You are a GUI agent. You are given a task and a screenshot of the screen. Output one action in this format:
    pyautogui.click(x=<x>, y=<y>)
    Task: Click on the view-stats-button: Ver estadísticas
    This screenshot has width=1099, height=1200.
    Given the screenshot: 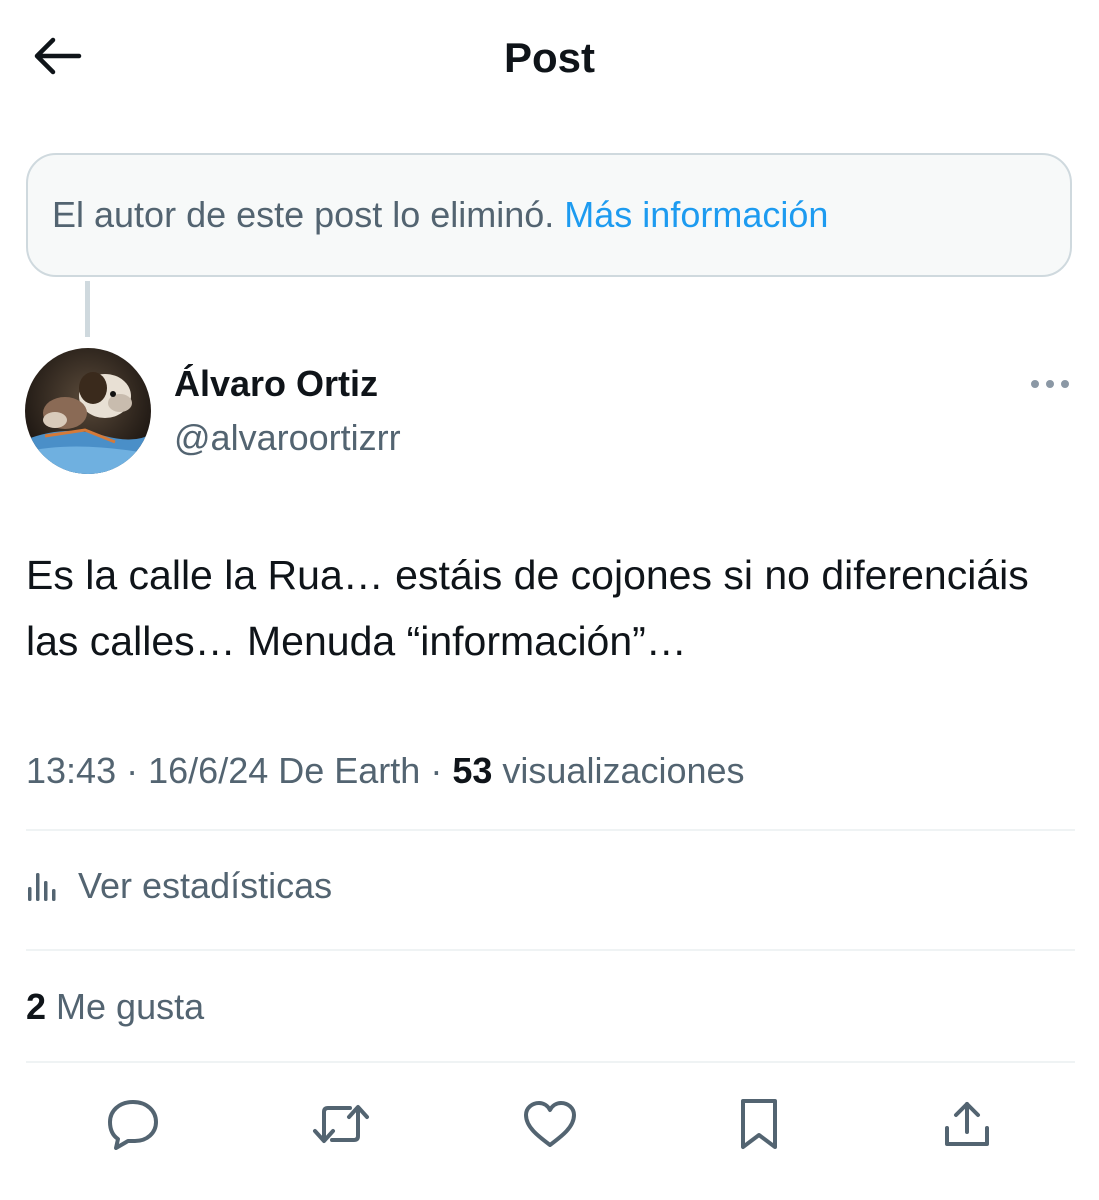 What is the action you would take?
    pyautogui.click(x=179, y=886)
    